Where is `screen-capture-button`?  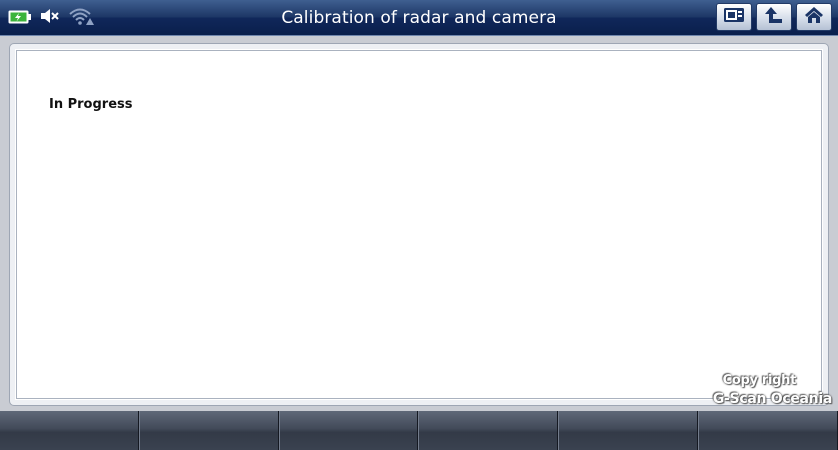 screen-capture-button is located at coordinates (734, 17).